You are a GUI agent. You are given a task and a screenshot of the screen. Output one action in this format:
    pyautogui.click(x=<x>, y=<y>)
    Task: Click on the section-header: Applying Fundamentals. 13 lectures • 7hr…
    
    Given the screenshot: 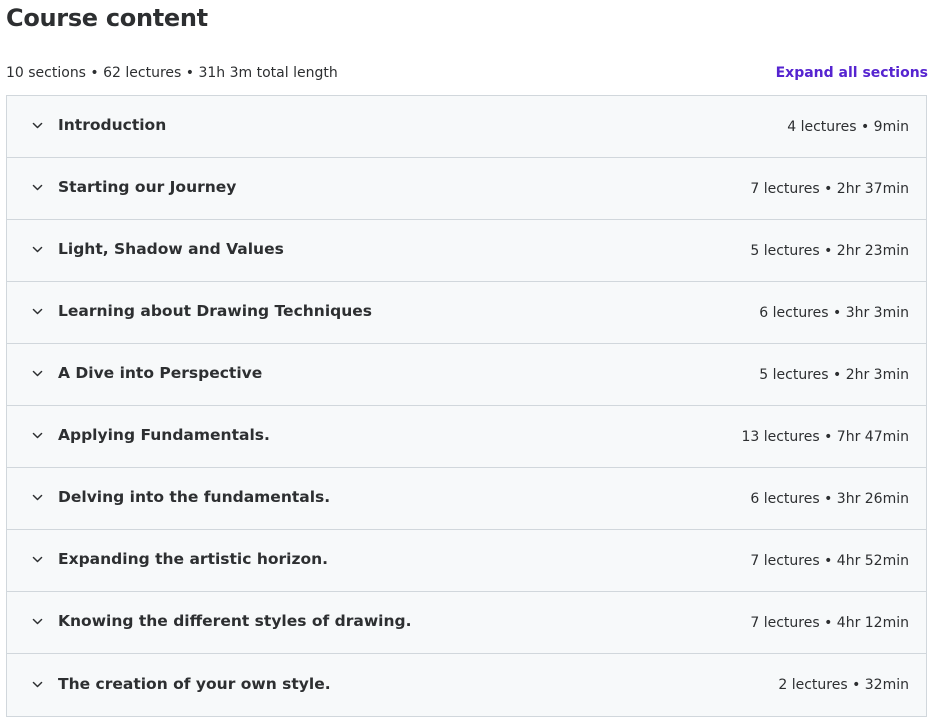 What is the action you would take?
    pyautogui.click(x=466, y=437)
    